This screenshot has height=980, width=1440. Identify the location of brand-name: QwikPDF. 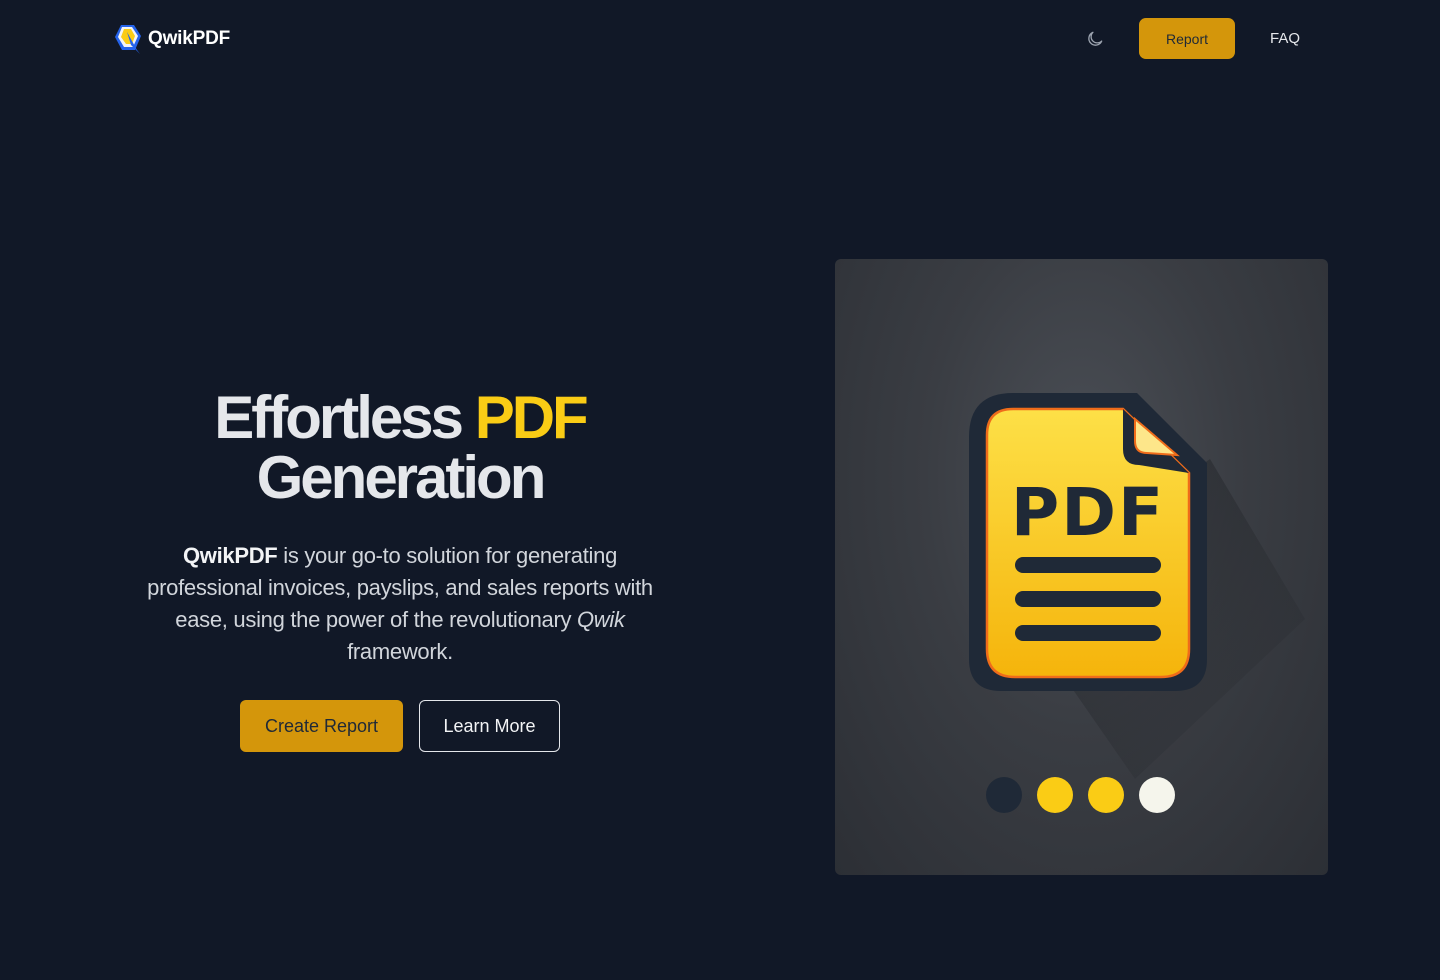
(189, 38).